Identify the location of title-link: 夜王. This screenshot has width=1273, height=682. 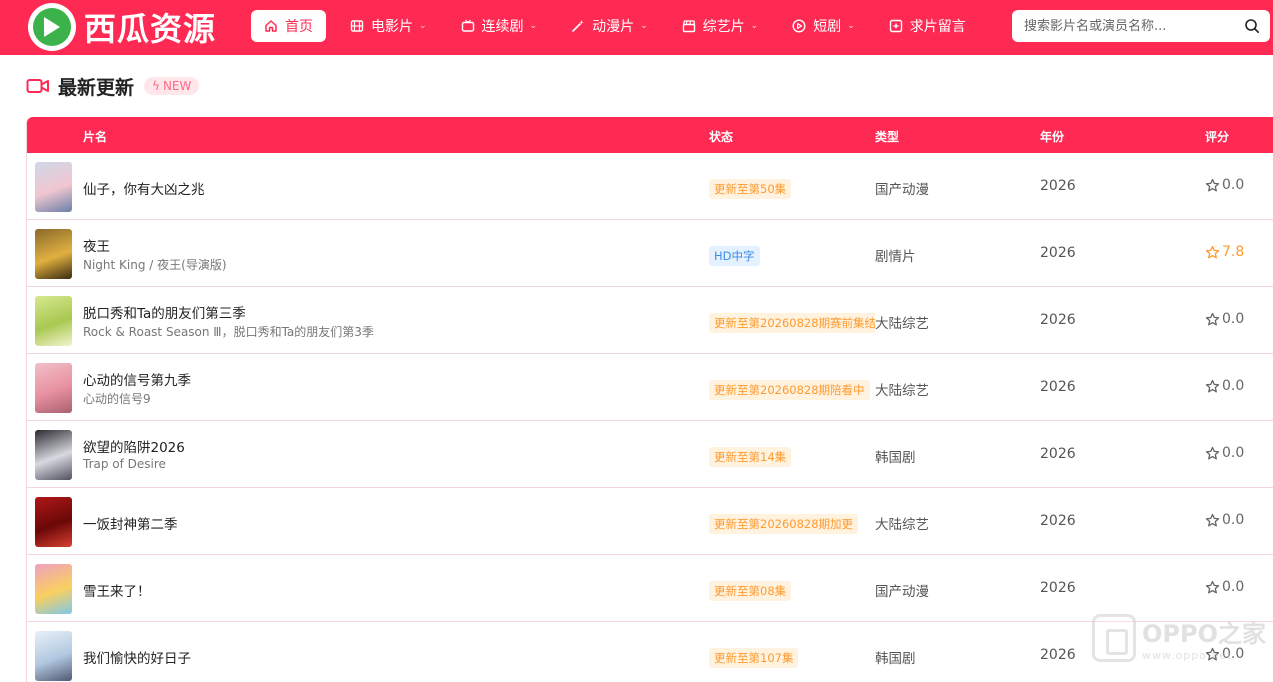
(96, 245).